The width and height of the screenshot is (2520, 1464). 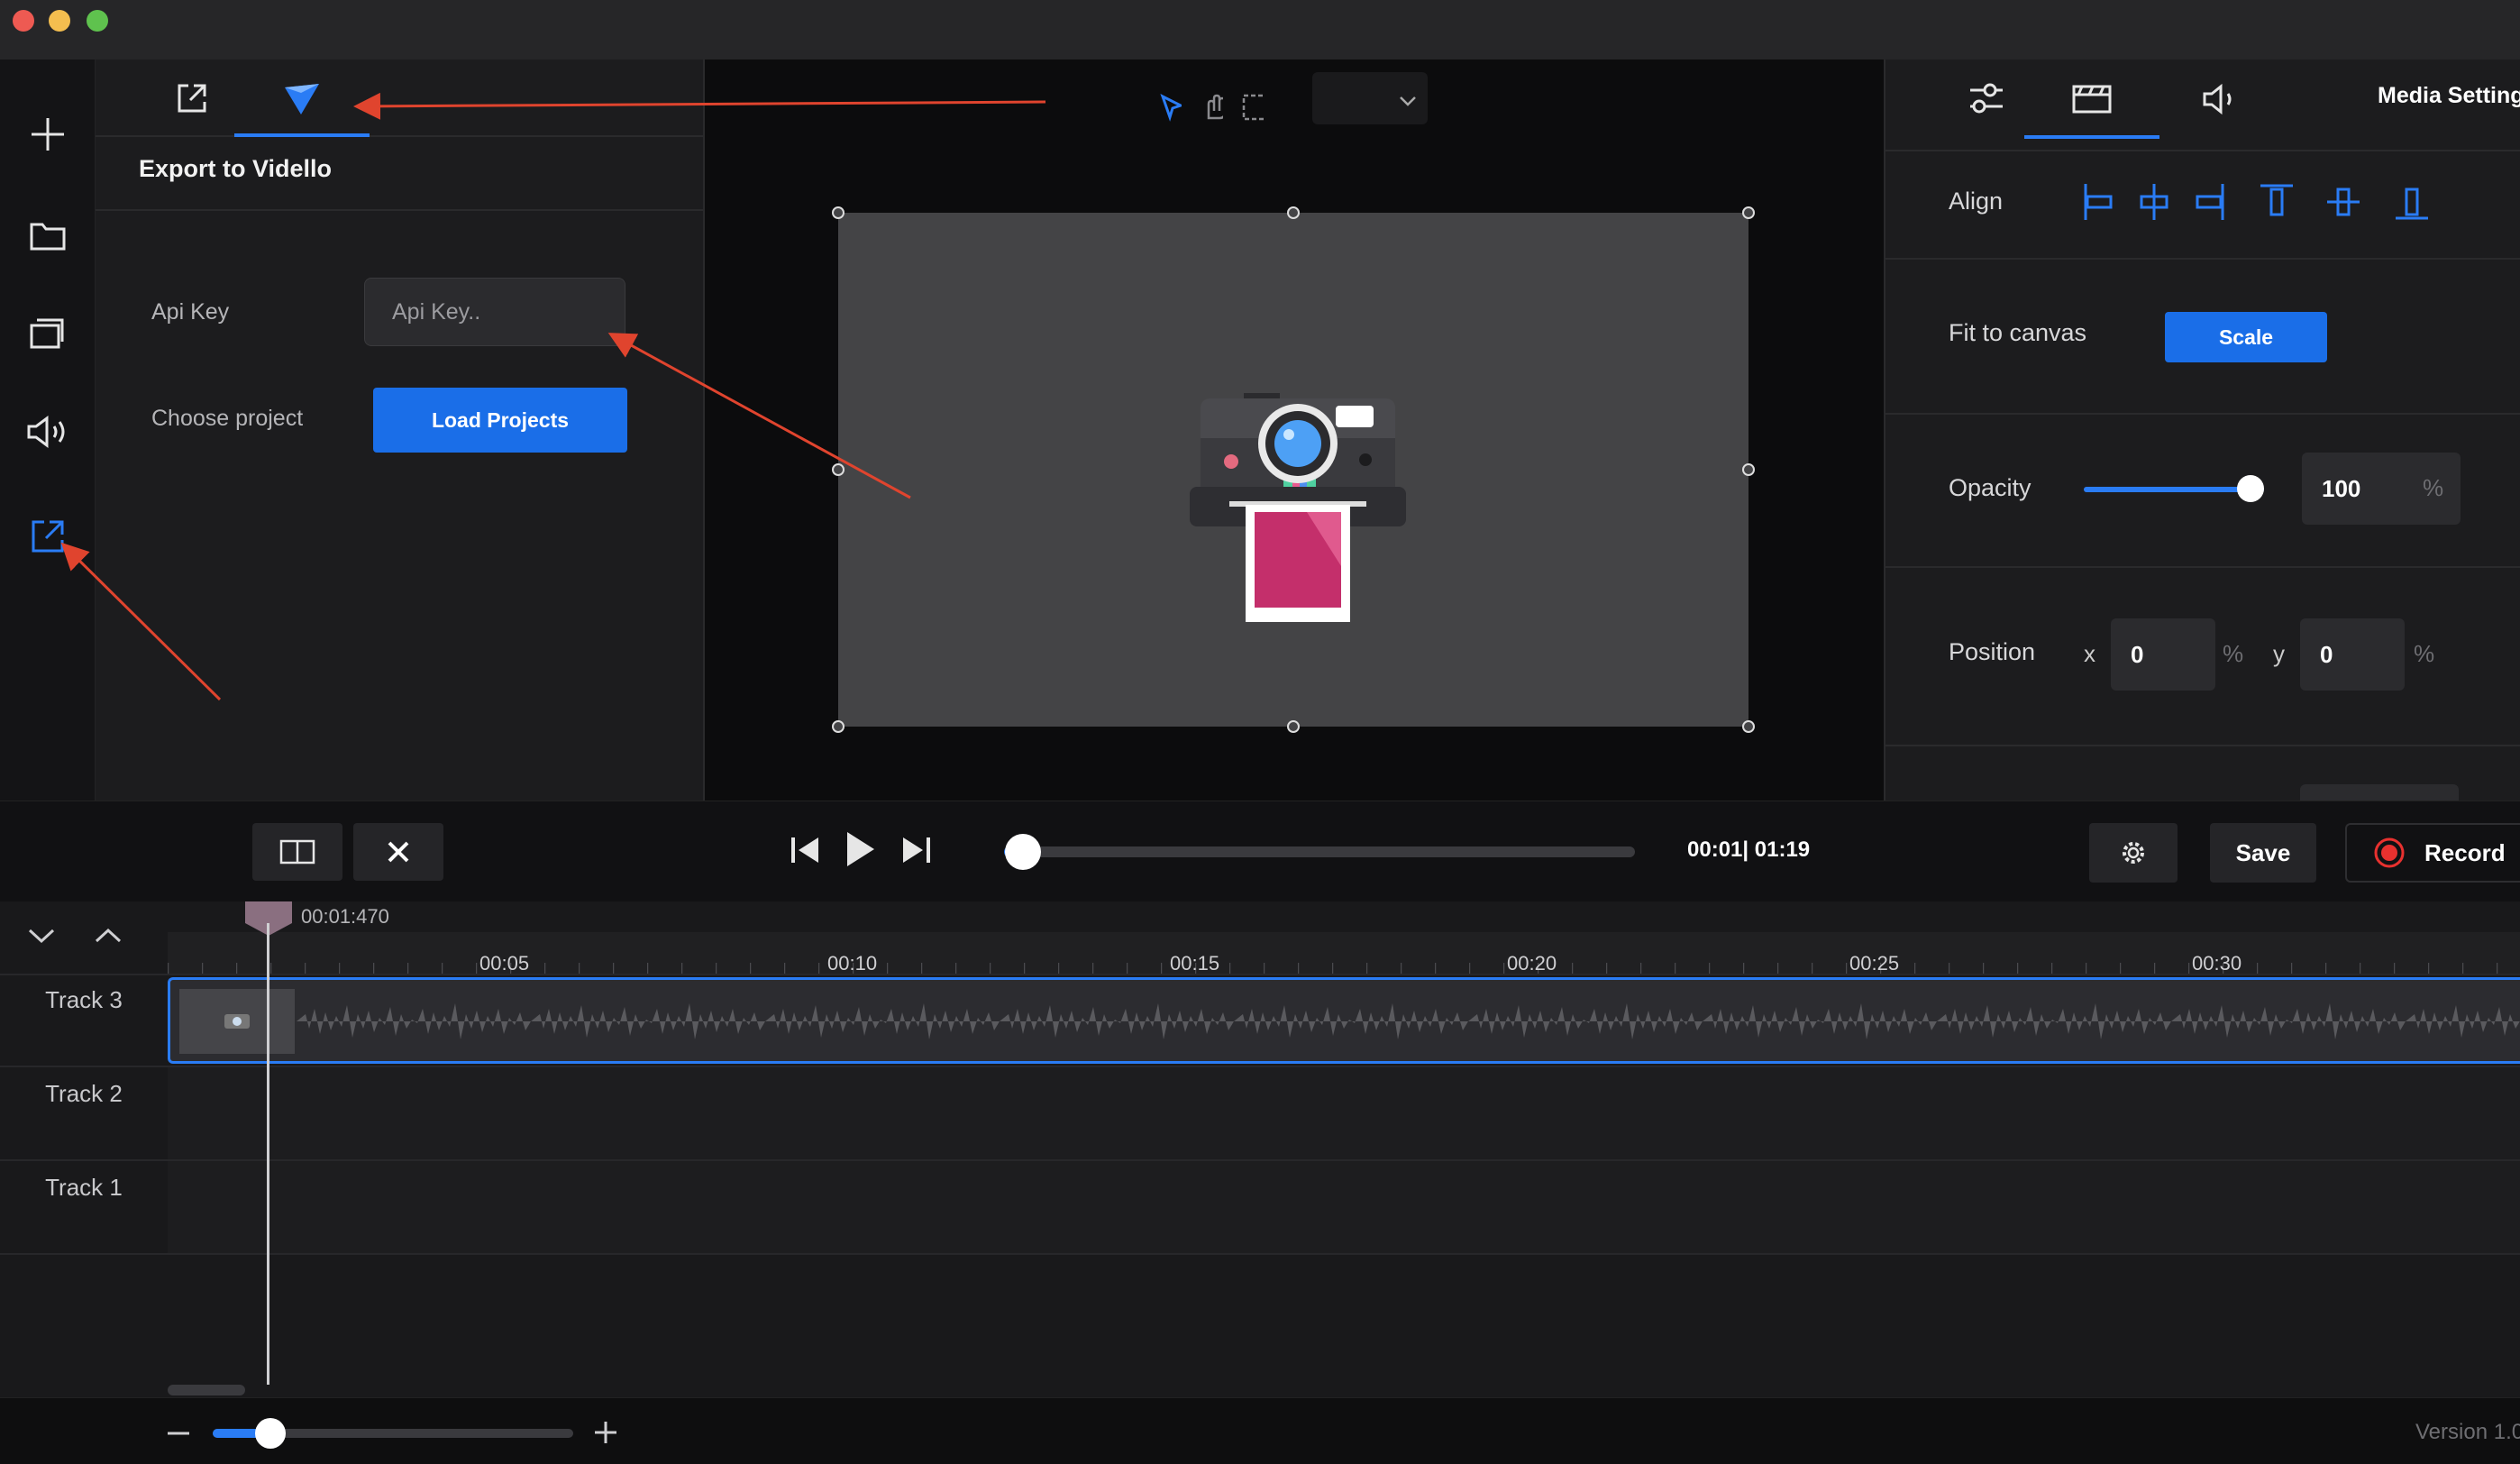 I want to click on playback-progress-slider, so click(x=1319, y=852).